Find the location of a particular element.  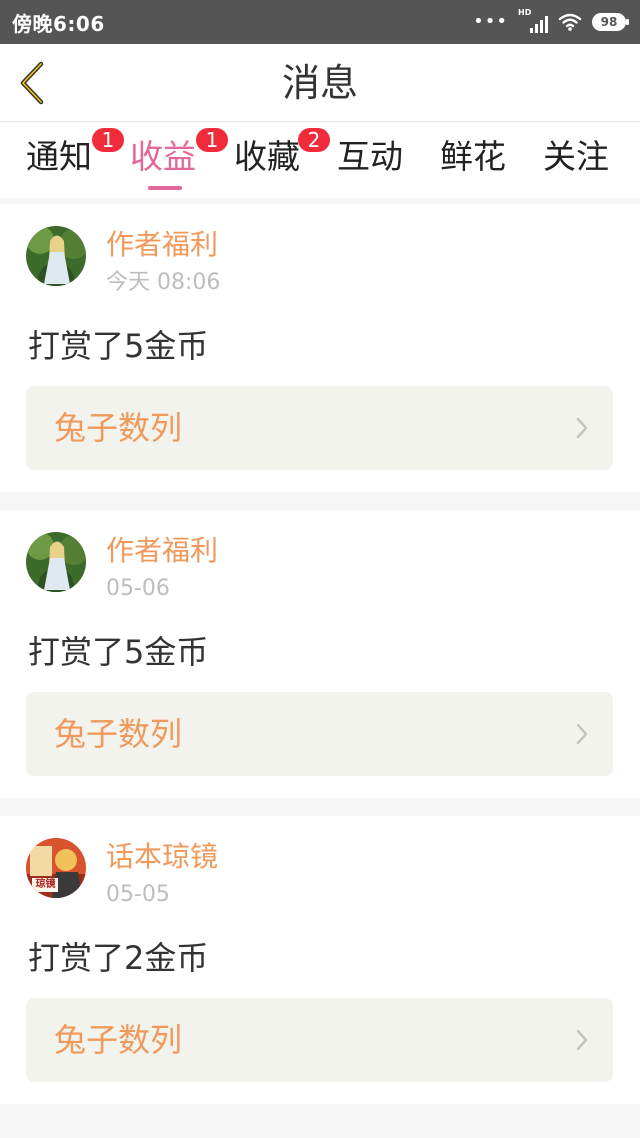

tab-notifications: 通知 1 is located at coordinates (75, 153).